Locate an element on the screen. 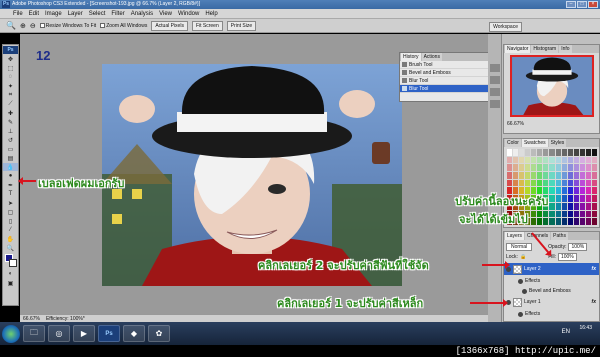 Image resolution: width=600 pixels, height=357 pixels. media-taskbar-icon: ▶ is located at coordinates (84, 333).